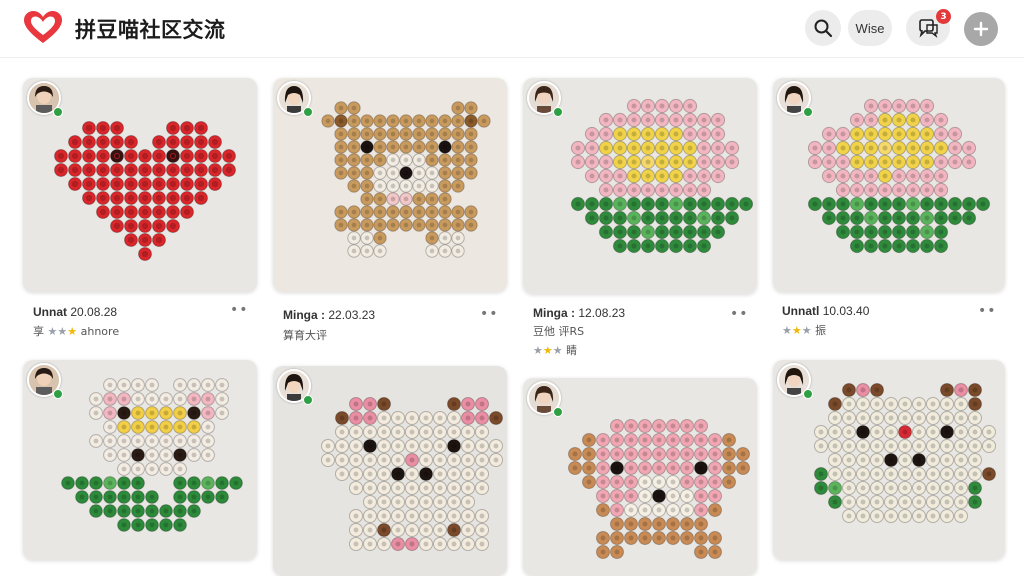 Image resolution: width=1024 pixels, height=576 pixels. I want to click on search-button, so click(823, 28).